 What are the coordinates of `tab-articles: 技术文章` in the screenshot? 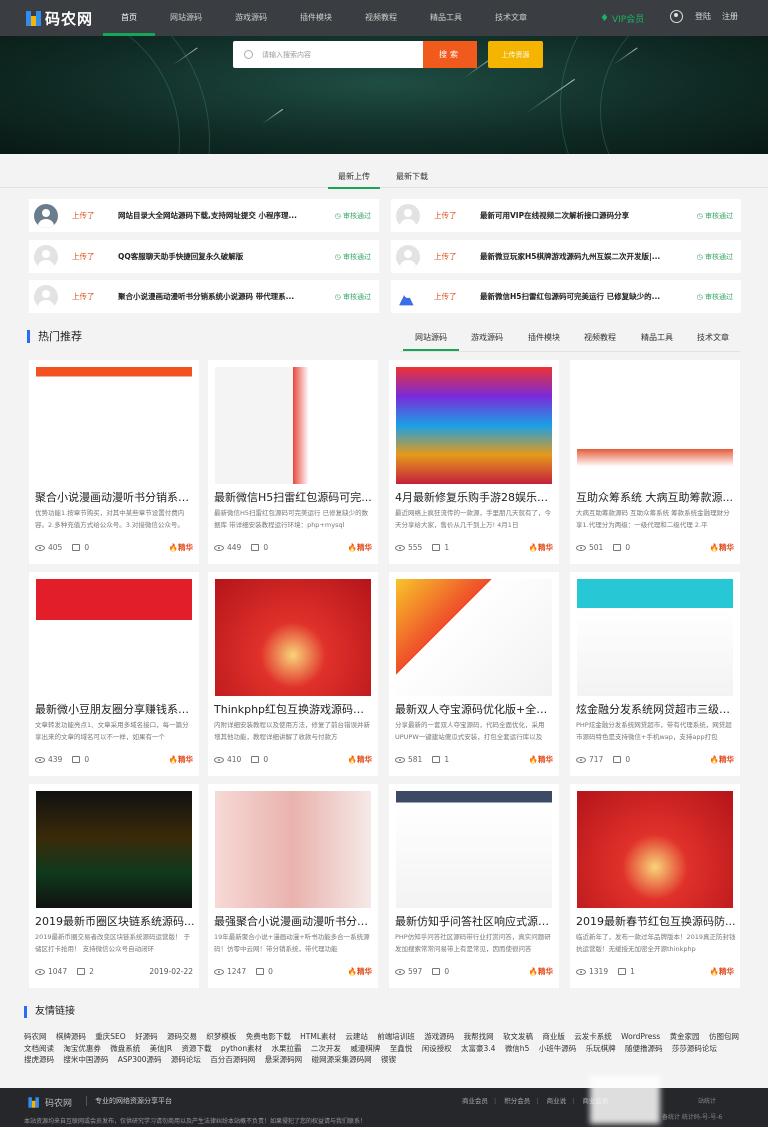 It's located at (713, 340).